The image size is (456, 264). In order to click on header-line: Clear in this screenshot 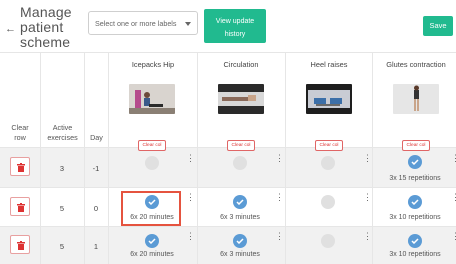, I will do `click(20, 127)`.